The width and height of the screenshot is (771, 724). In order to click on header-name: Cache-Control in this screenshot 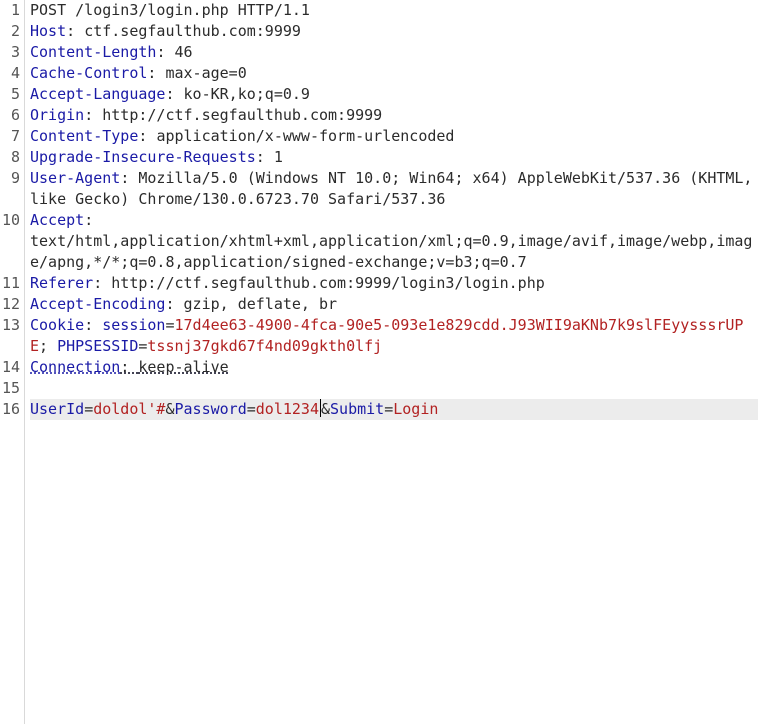, I will do `click(89, 73)`.